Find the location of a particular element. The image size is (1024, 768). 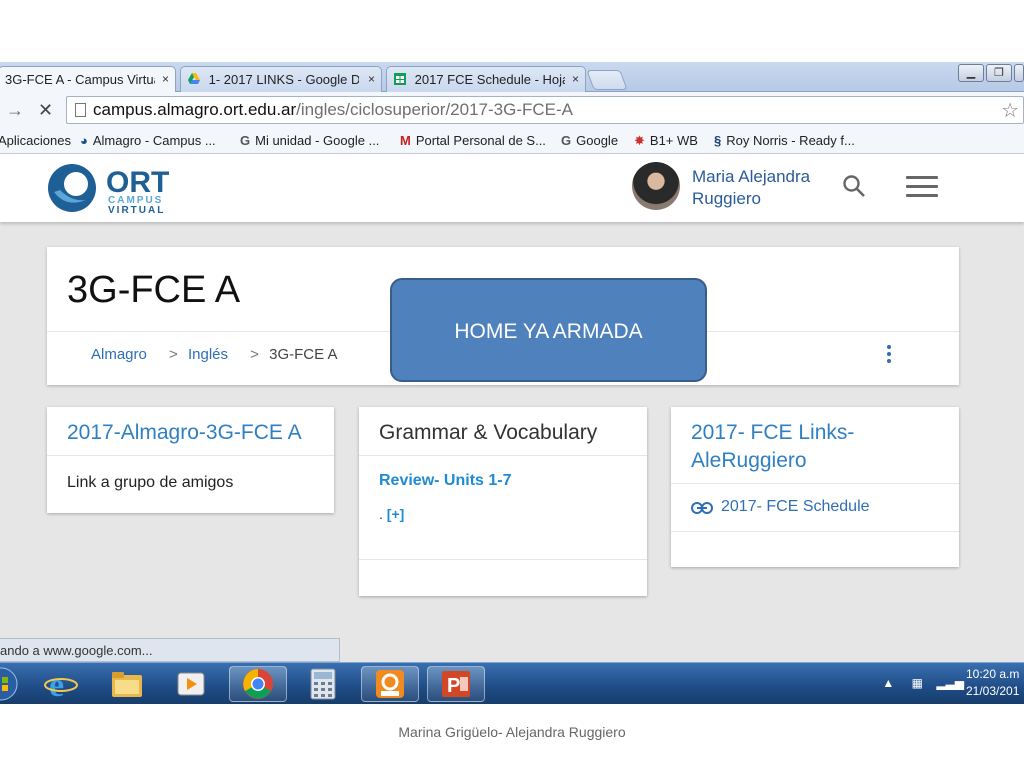

internet-explorer-icon: e is located at coordinates (61, 684).